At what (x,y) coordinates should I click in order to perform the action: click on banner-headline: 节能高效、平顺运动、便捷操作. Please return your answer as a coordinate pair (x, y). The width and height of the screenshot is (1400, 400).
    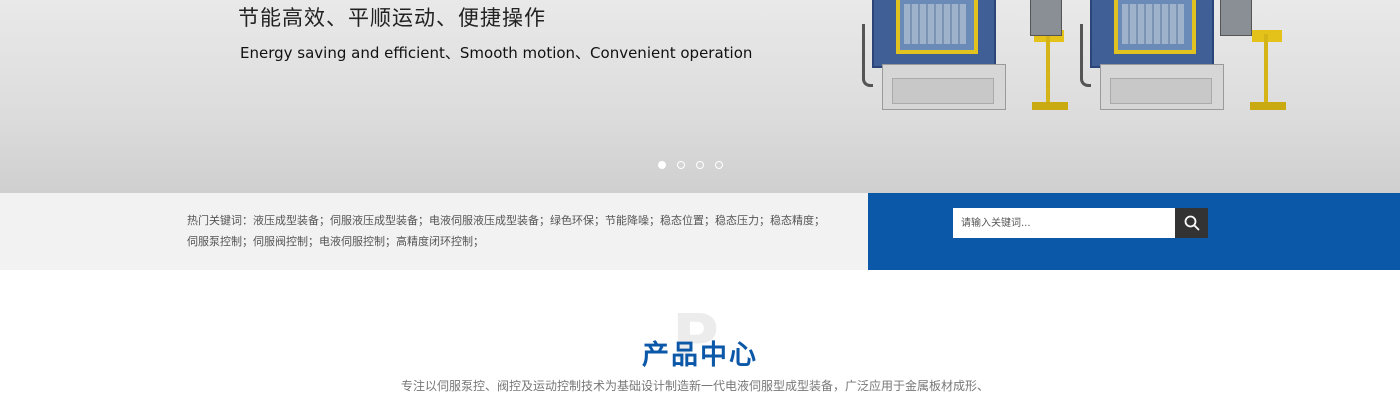
    Looking at the image, I should click on (392, 18).